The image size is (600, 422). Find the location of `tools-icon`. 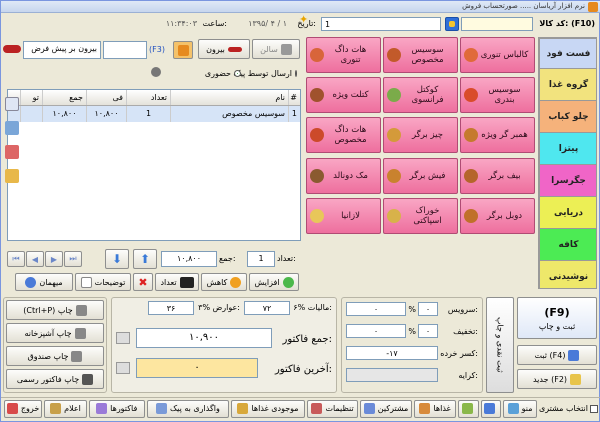

tools-icon is located at coordinates (12, 152).